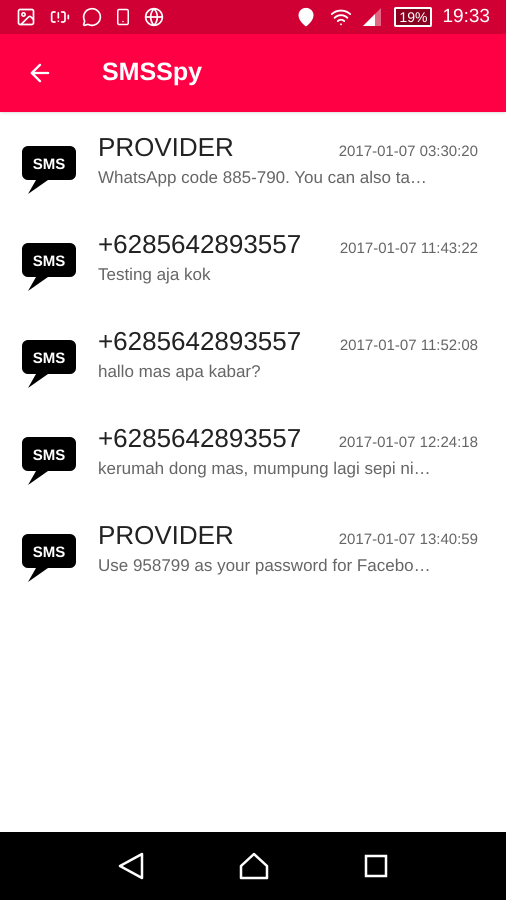 The height and width of the screenshot is (900, 506). What do you see at coordinates (466, 16) in the screenshot?
I see `clock: 19:33` at bounding box center [466, 16].